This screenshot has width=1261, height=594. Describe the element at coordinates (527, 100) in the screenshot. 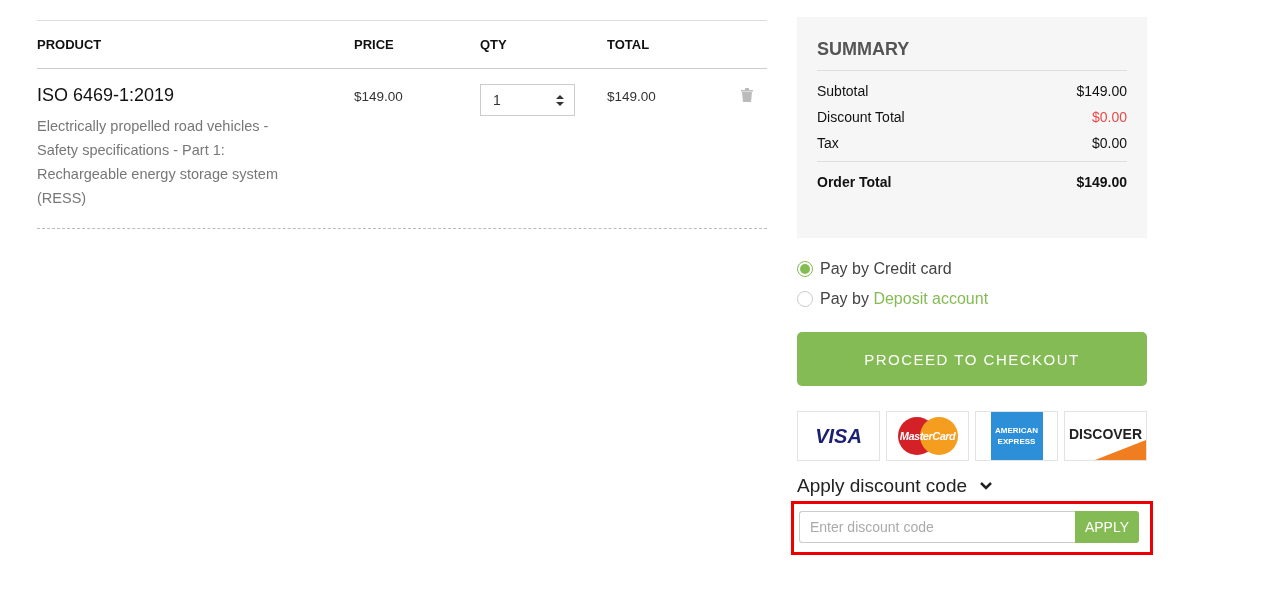

I see `quantity-select: 1` at that location.